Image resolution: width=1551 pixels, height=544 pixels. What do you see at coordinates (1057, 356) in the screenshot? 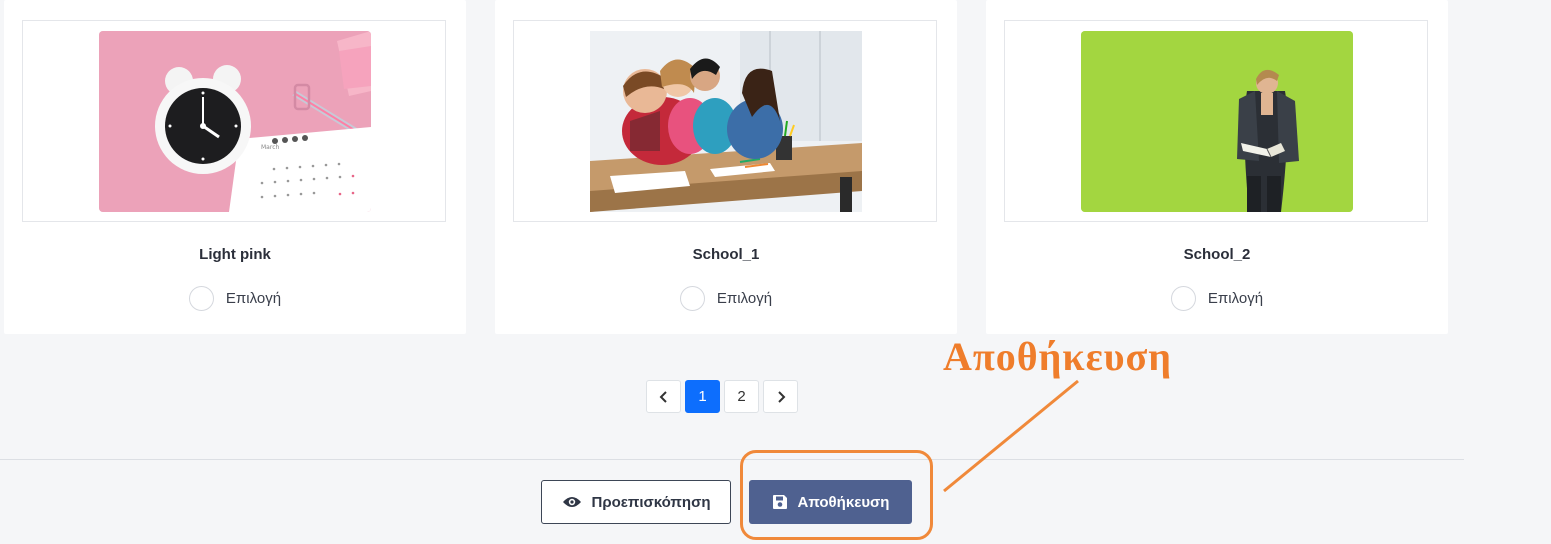
I see `annotation-label: Αποθήκευση` at bounding box center [1057, 356].